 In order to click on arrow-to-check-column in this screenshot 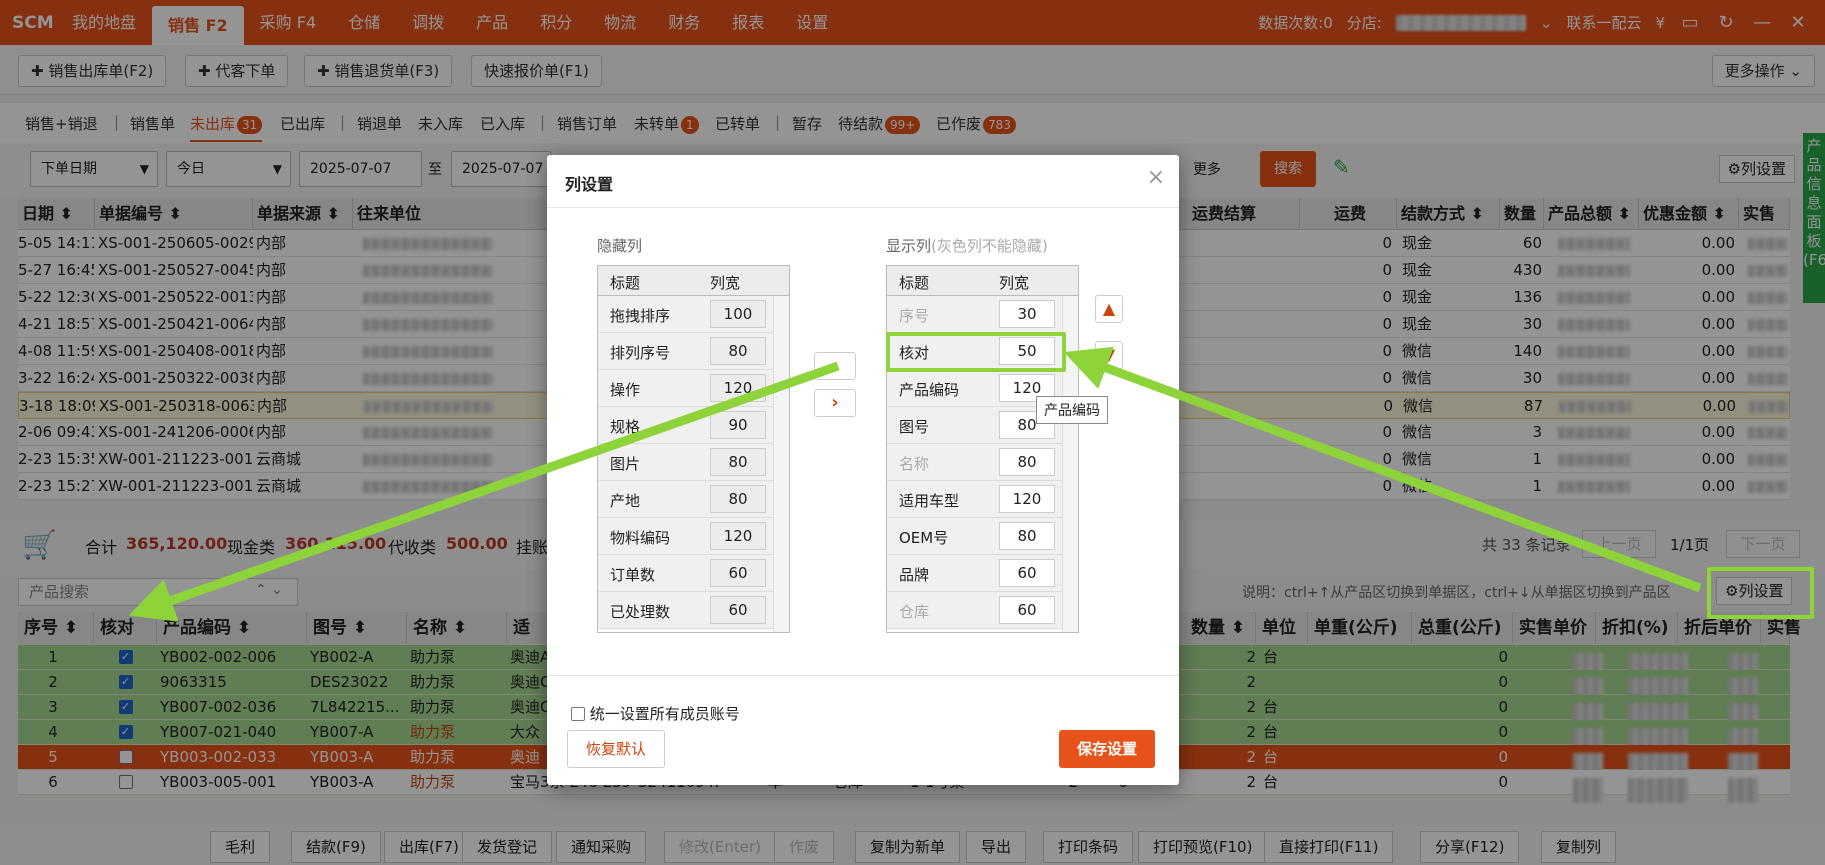, I will do `click(484, 491)`.